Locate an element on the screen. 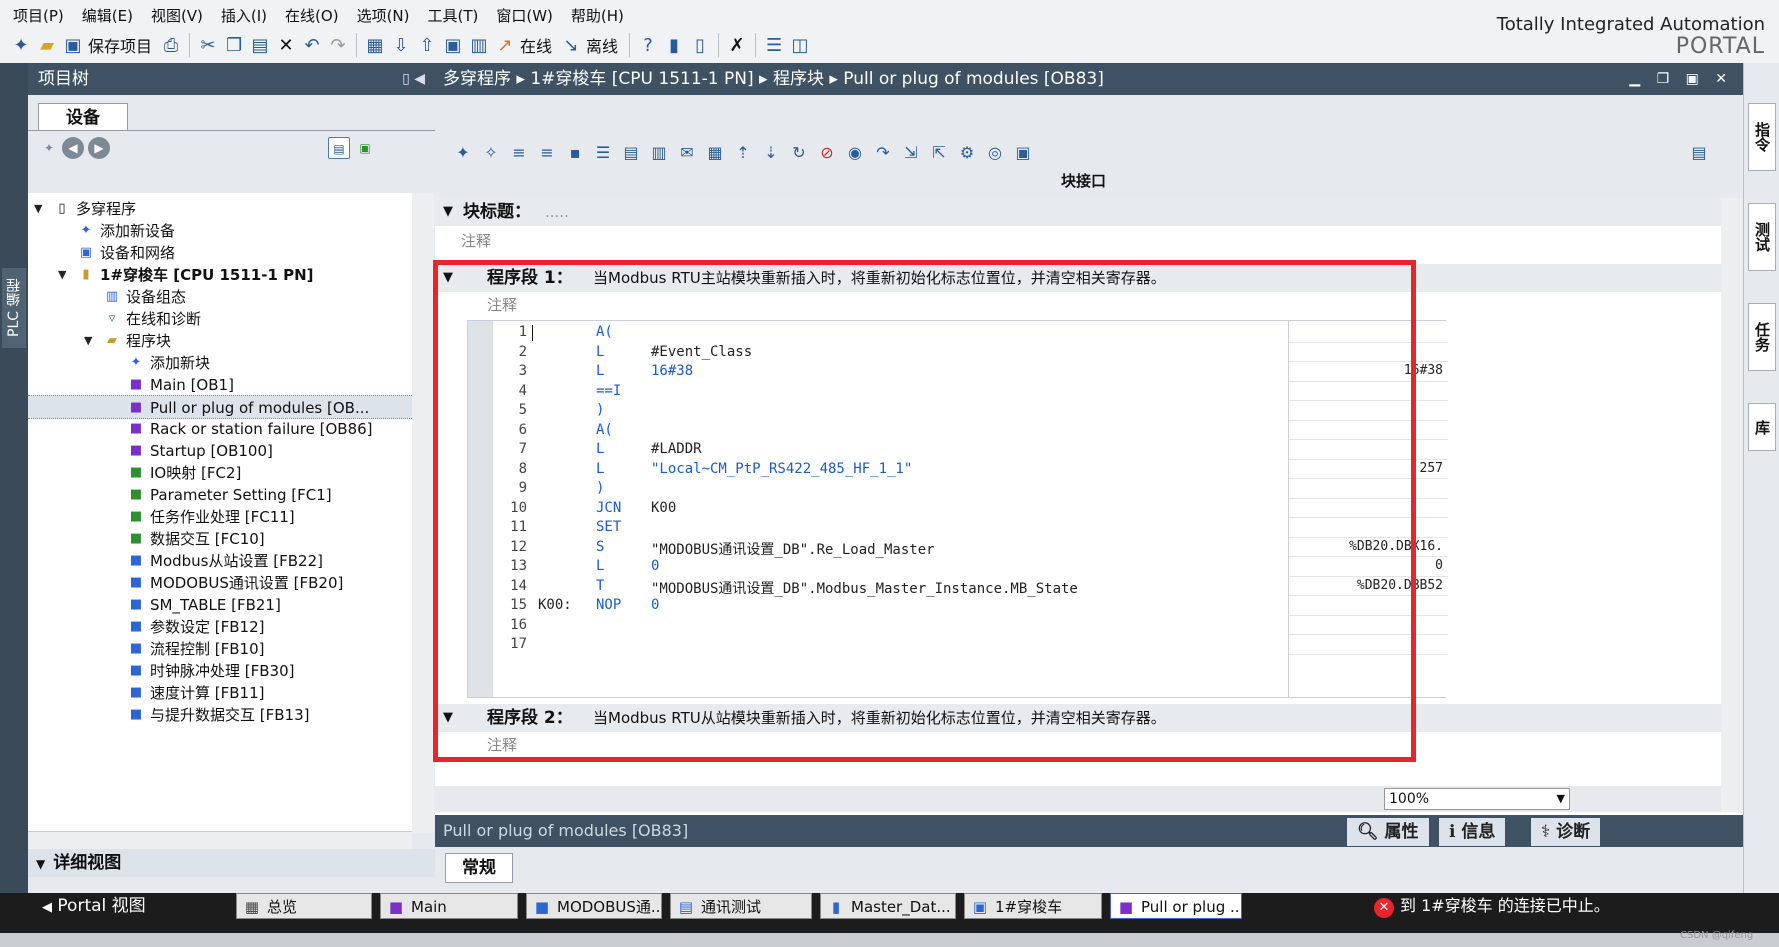  menu-tools: 工具(T) is located at coordinates (457, 16).